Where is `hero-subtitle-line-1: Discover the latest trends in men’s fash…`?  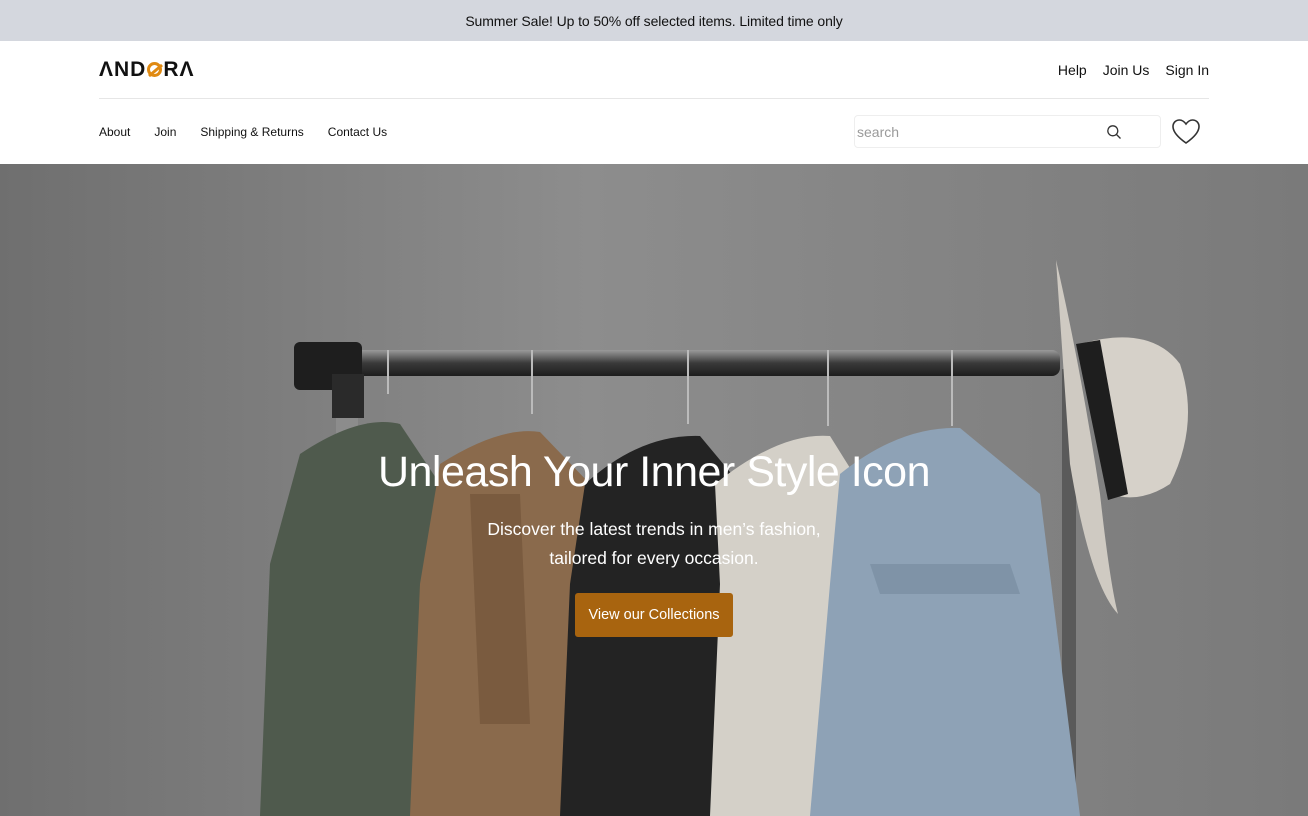 hero-subtitle-line-1: Discover the latest trends in men’s fash… is located at coordinates (654, 529).